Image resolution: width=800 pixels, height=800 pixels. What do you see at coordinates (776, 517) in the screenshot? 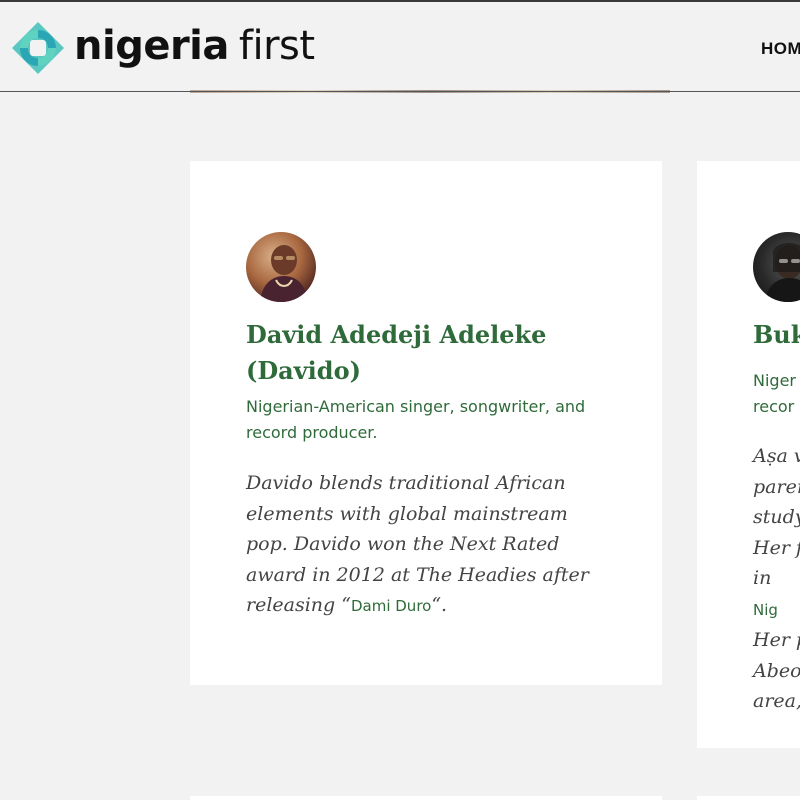
I see `bio-line: study` at bounding box center [776, 517].